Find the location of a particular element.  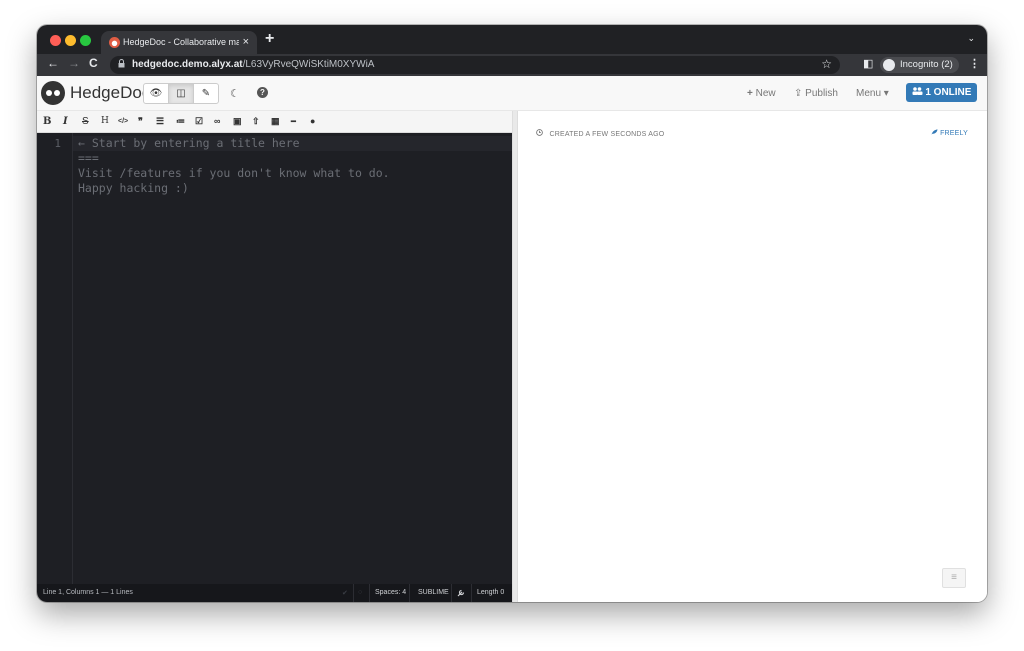

table-button: ▦ is located at coordinates (275, 121).